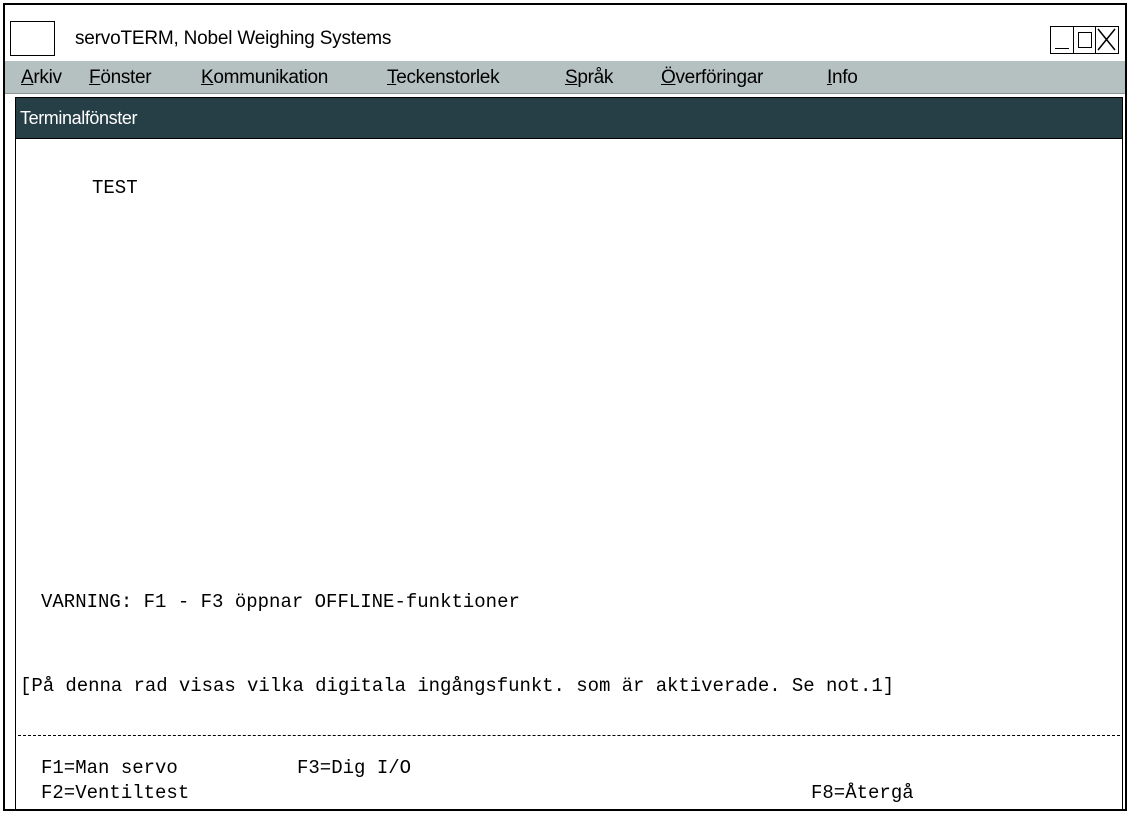 This screenshot has height=815, width=1131. Describe the element at coordinates (712, 78) in the screenshot. I see `menu-overforingar: Överföringar` at that location.